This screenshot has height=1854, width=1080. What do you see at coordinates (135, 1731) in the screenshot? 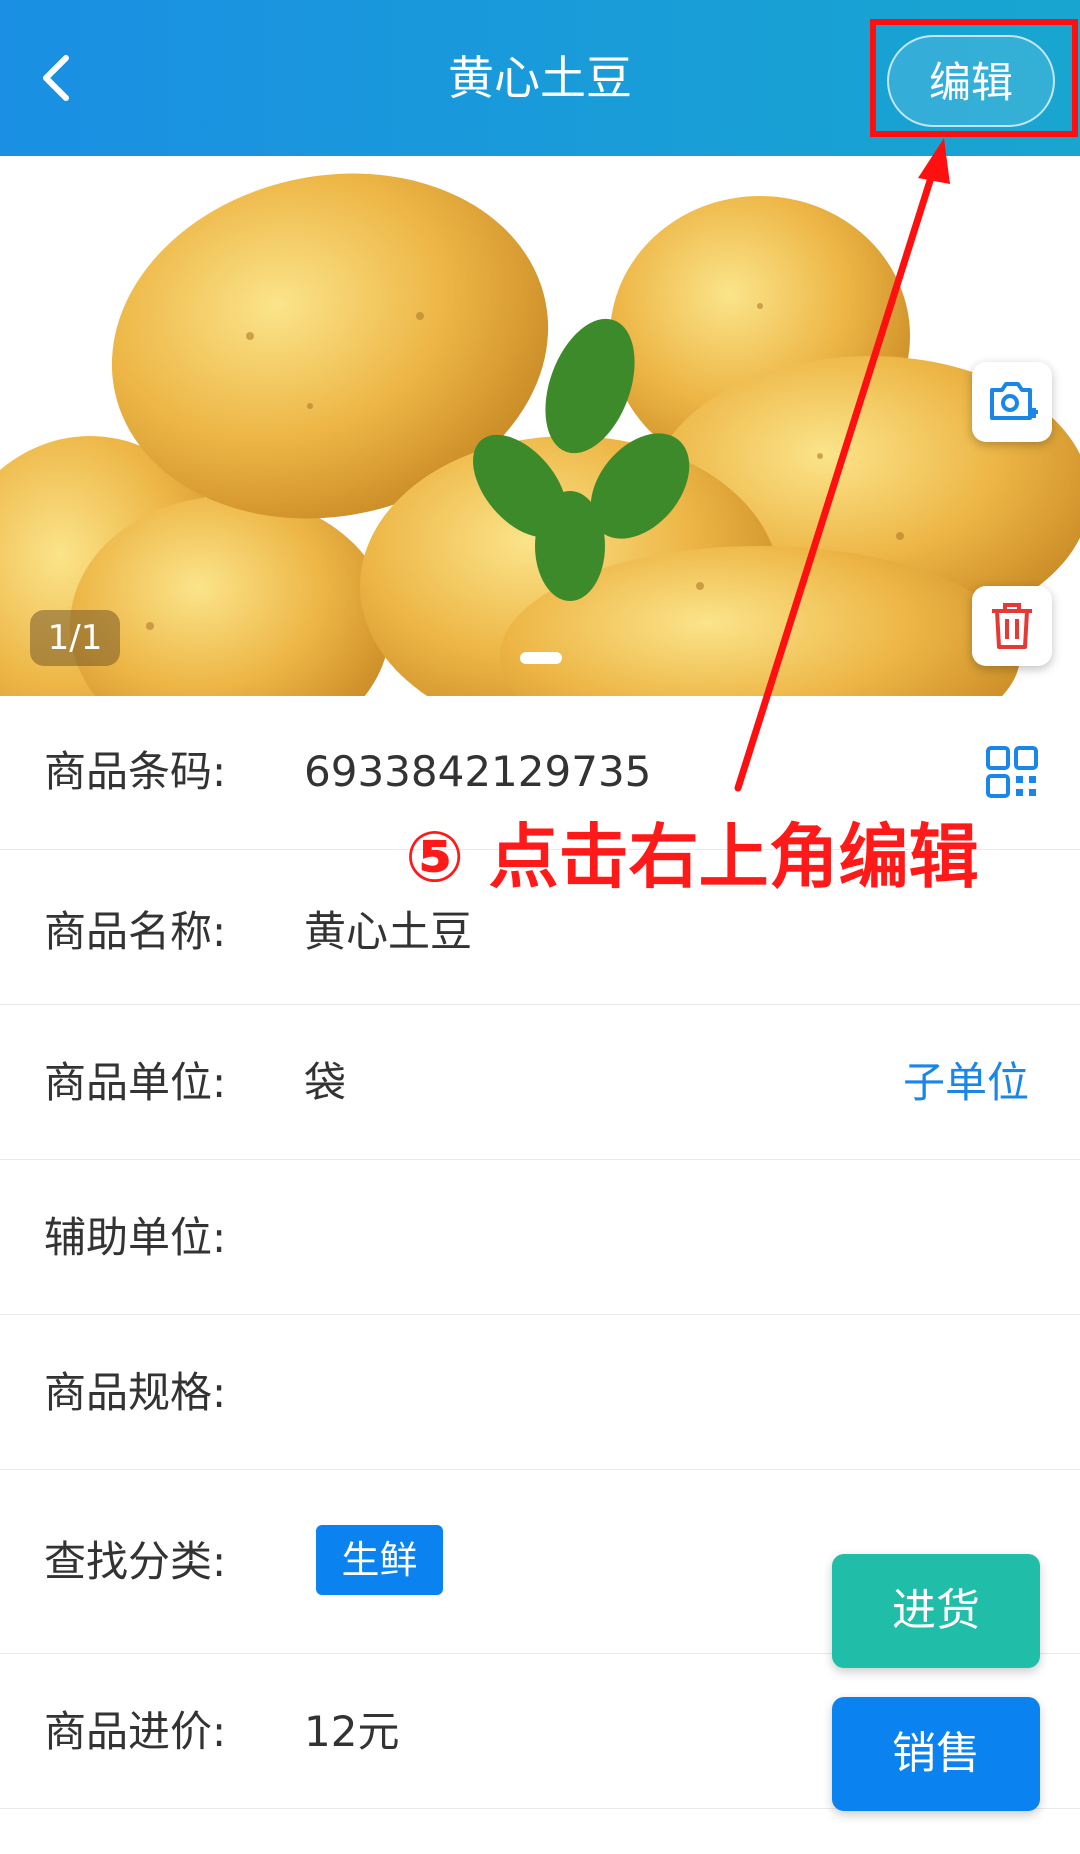
I see `purchase-price-label: 商品进价:` at bounding box center [135, 1731].